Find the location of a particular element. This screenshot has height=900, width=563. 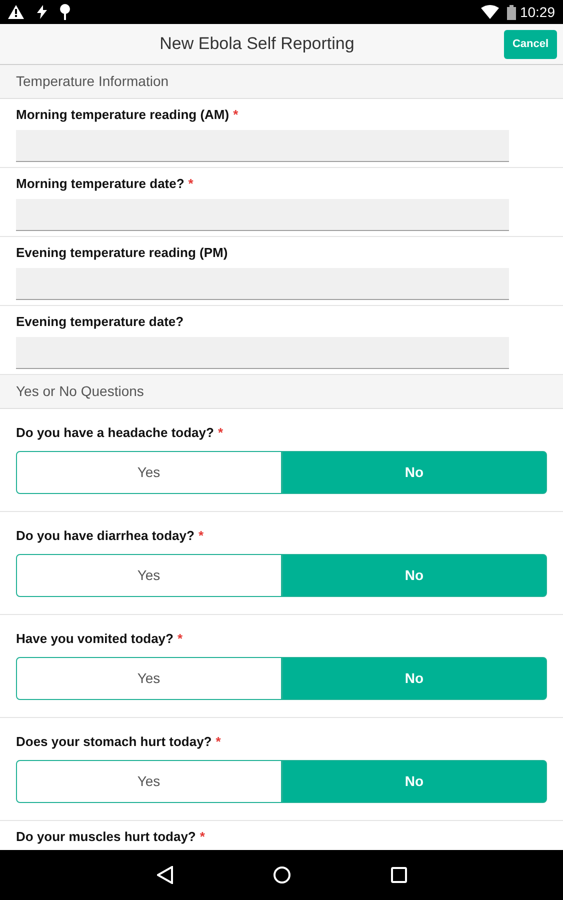

field-label: Morning temperature reading (AM) is located at coordinates (123, 115).